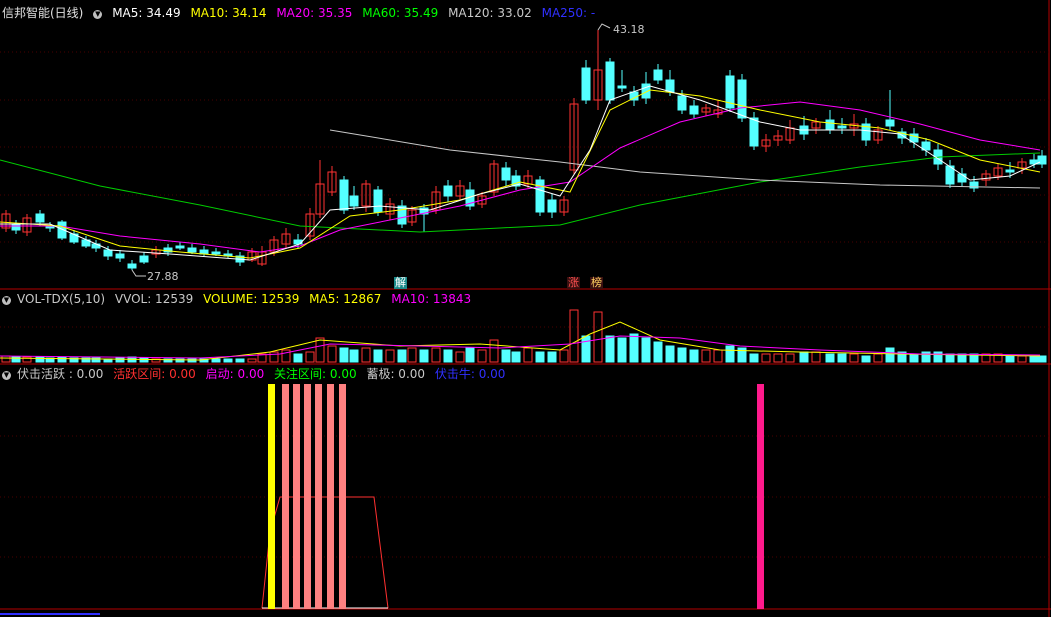 This screenshot has height=617, width=1051. I want to click on low-marker, so click(138, 273).